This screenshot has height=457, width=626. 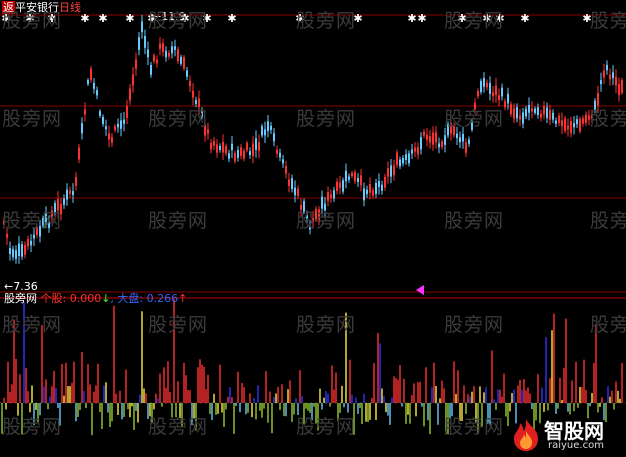 I want to click on indicator-header: 股旁网 个股: 0.000↓, 大盘: 0.266↑, so click(x=96, y=298).